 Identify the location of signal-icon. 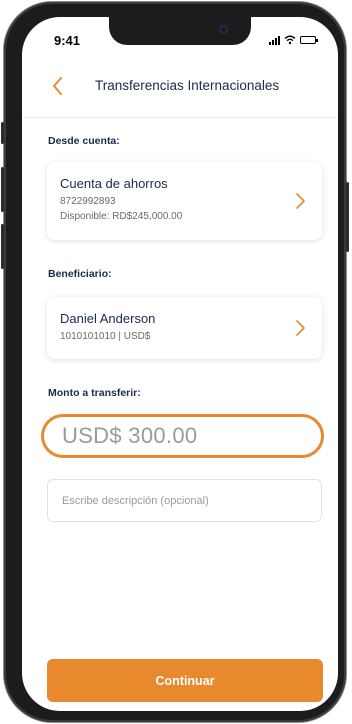
(274, 40).